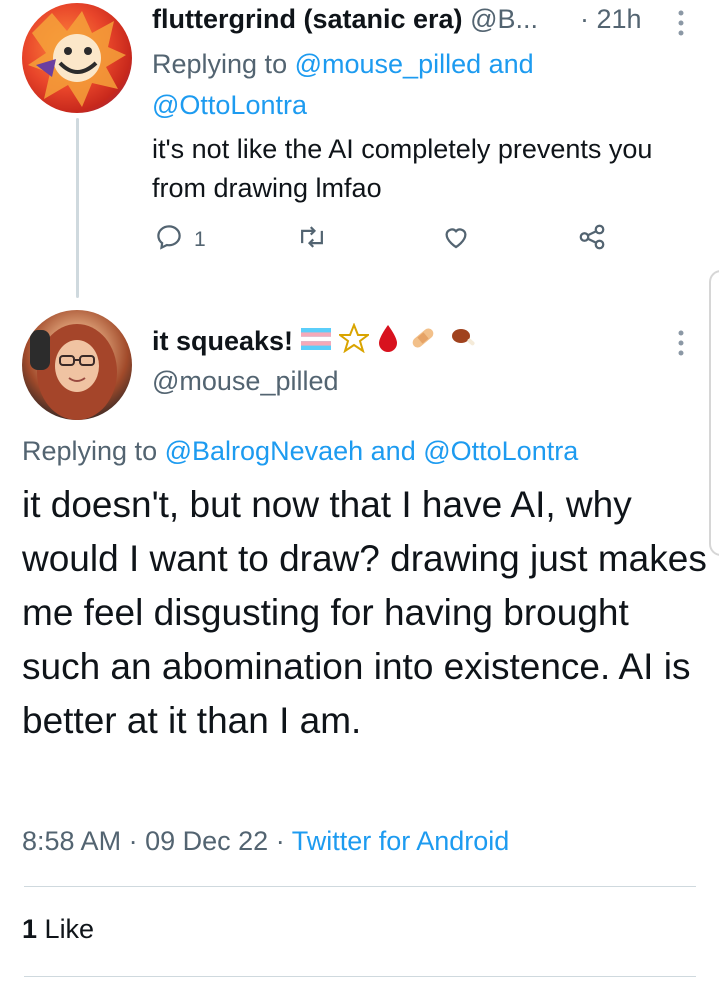  What do you see at coordinates (264, 451) in the screenshot?
I see `mention-link: @BalrogNevaeh` at bounding box center [264, 451].